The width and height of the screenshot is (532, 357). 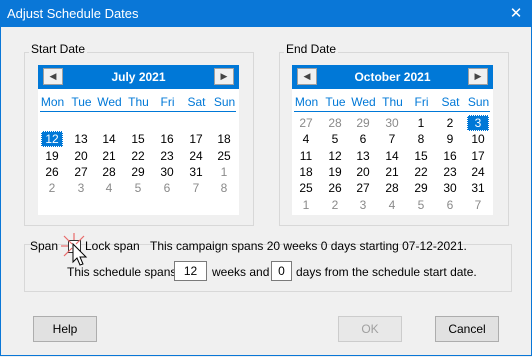 I want to click on days-input: 0, so click(x=281, y=271).